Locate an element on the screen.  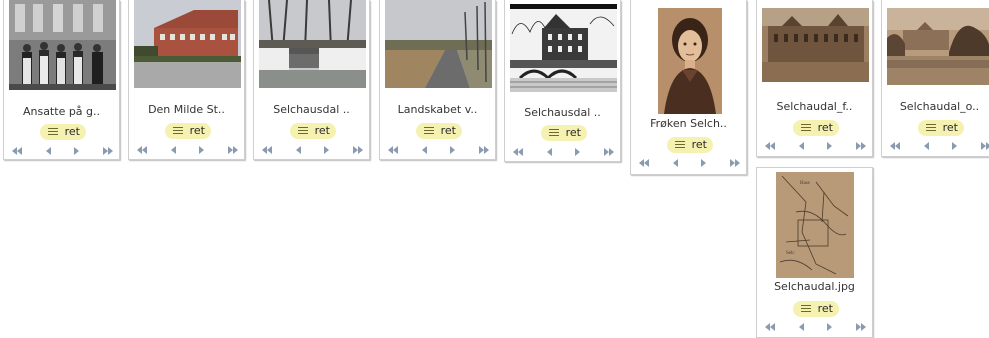
gallery-item: Hass Selc Selchaudal.jpg ret is located at coordinates (814, 252).